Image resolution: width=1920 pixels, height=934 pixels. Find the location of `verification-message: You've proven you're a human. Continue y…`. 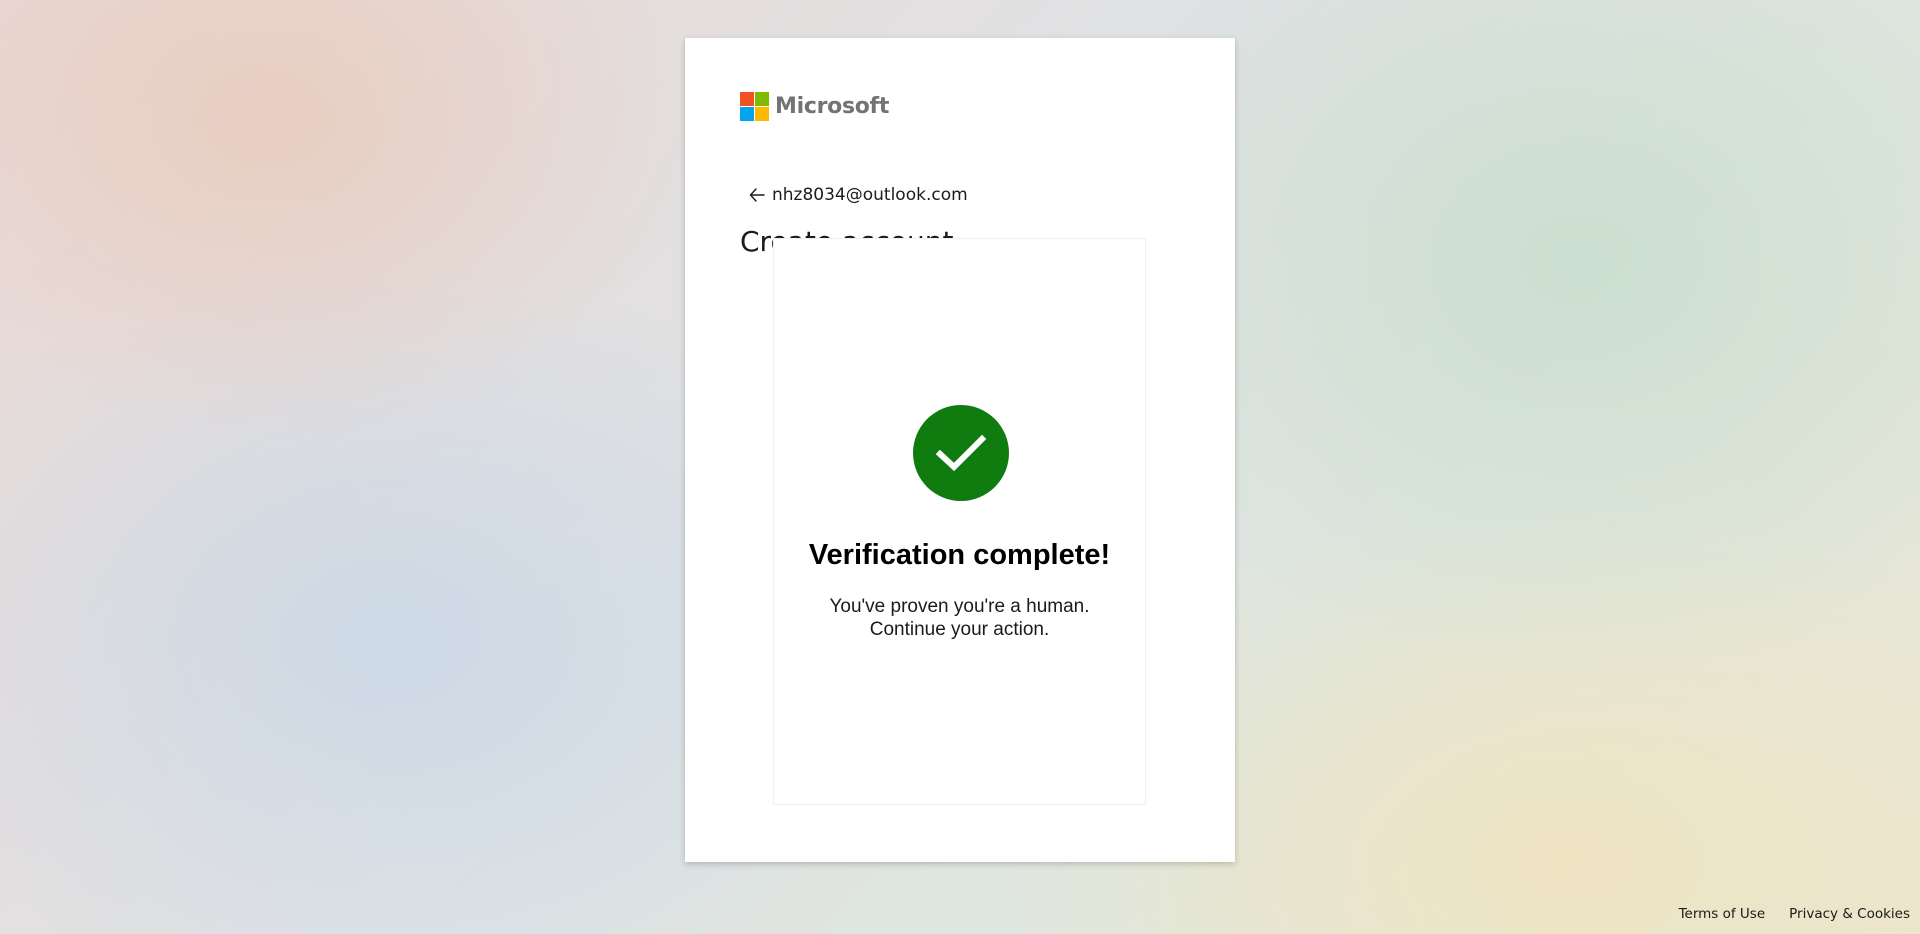

verification-message: You've proven you're a human. Continue y… is located at coordinates (959, 618).